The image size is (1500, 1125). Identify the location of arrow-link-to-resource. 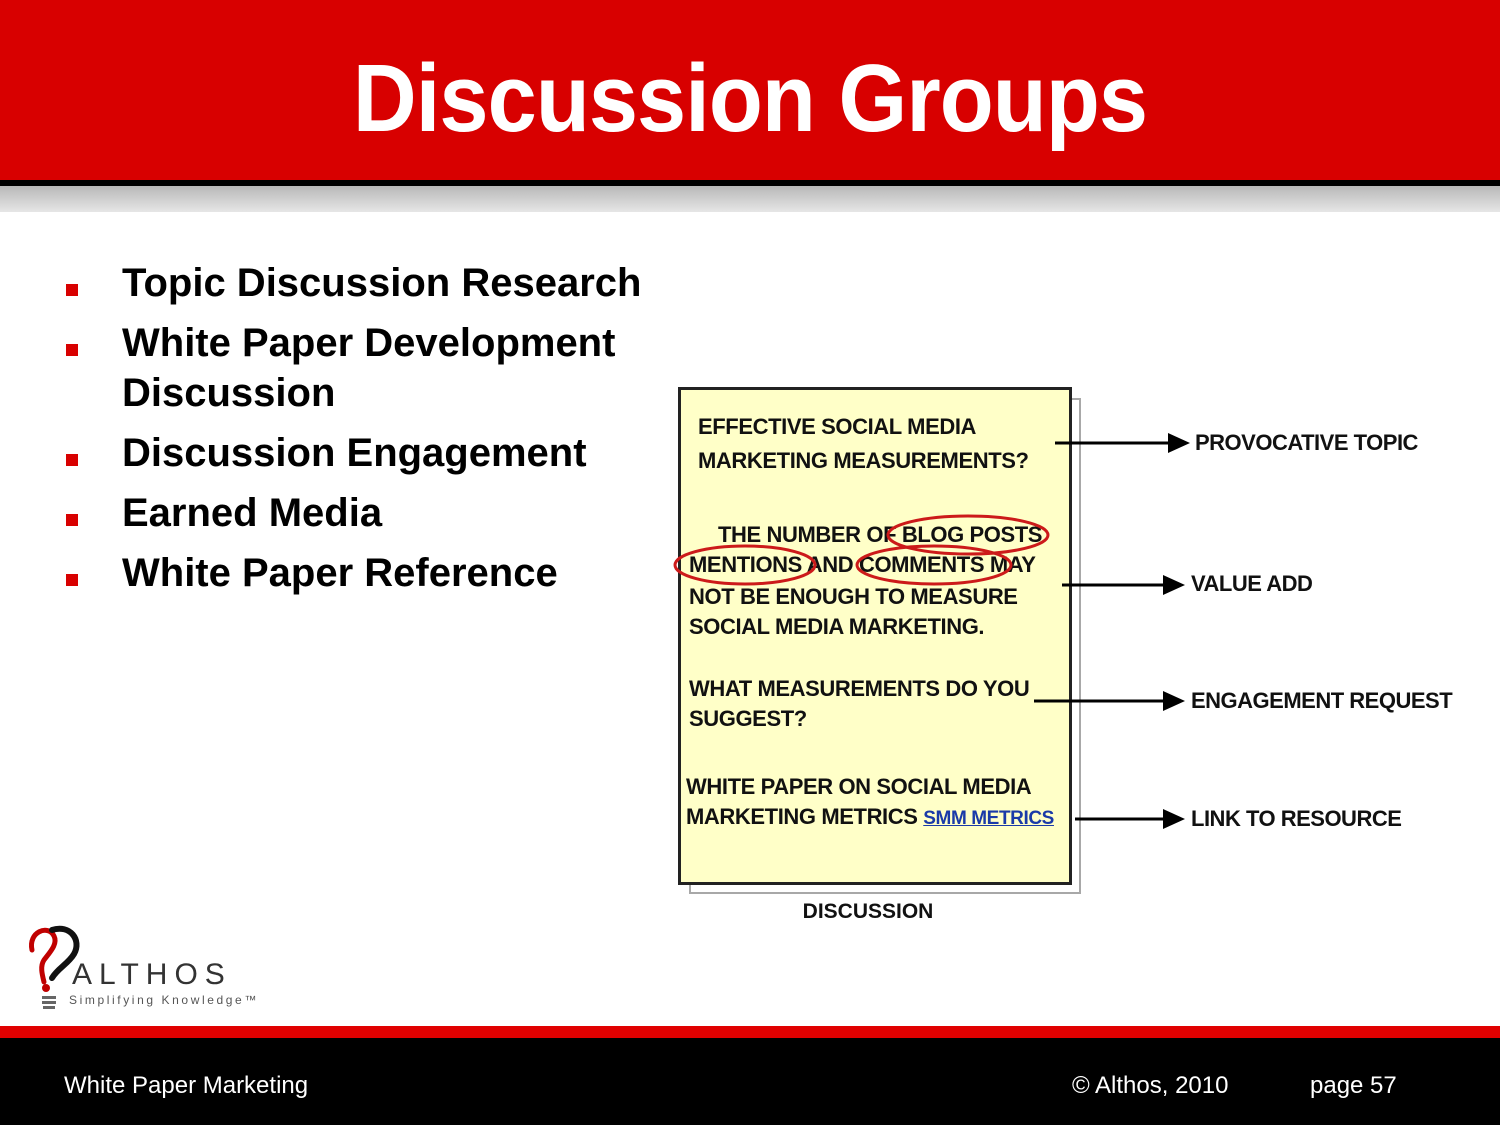
(1130, 819).